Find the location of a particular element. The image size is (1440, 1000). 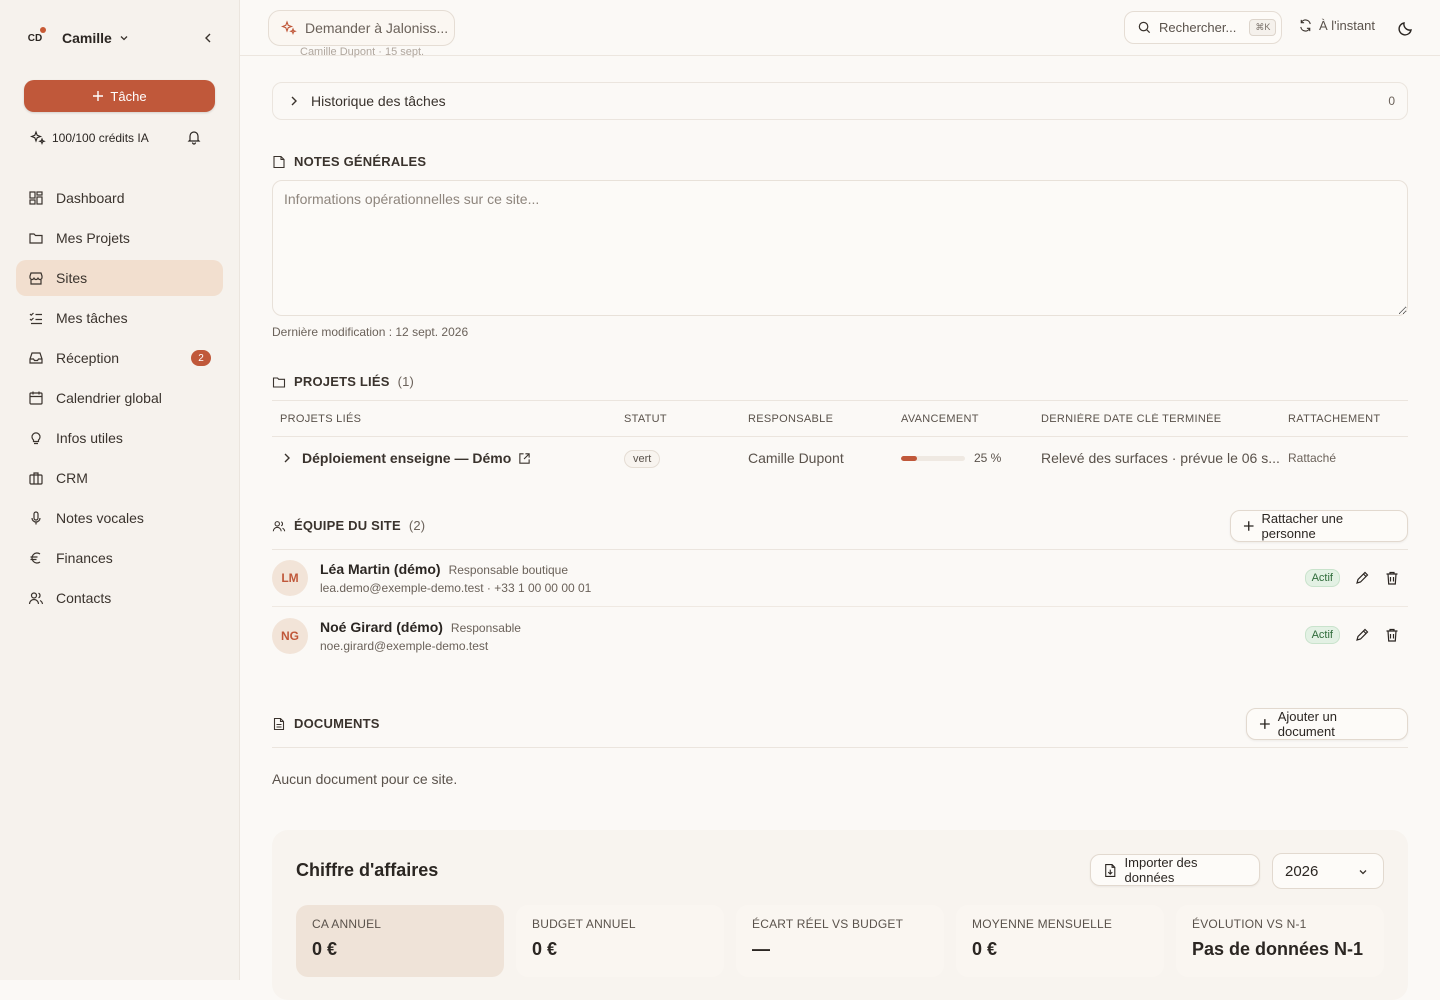

note-icon is located at coordinates (279, 161).